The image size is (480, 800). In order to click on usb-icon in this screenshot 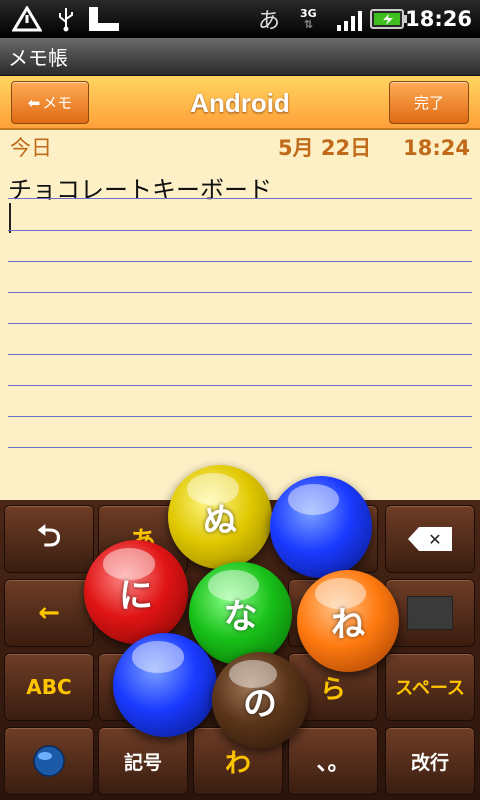, I will do `click(66, 20)`.